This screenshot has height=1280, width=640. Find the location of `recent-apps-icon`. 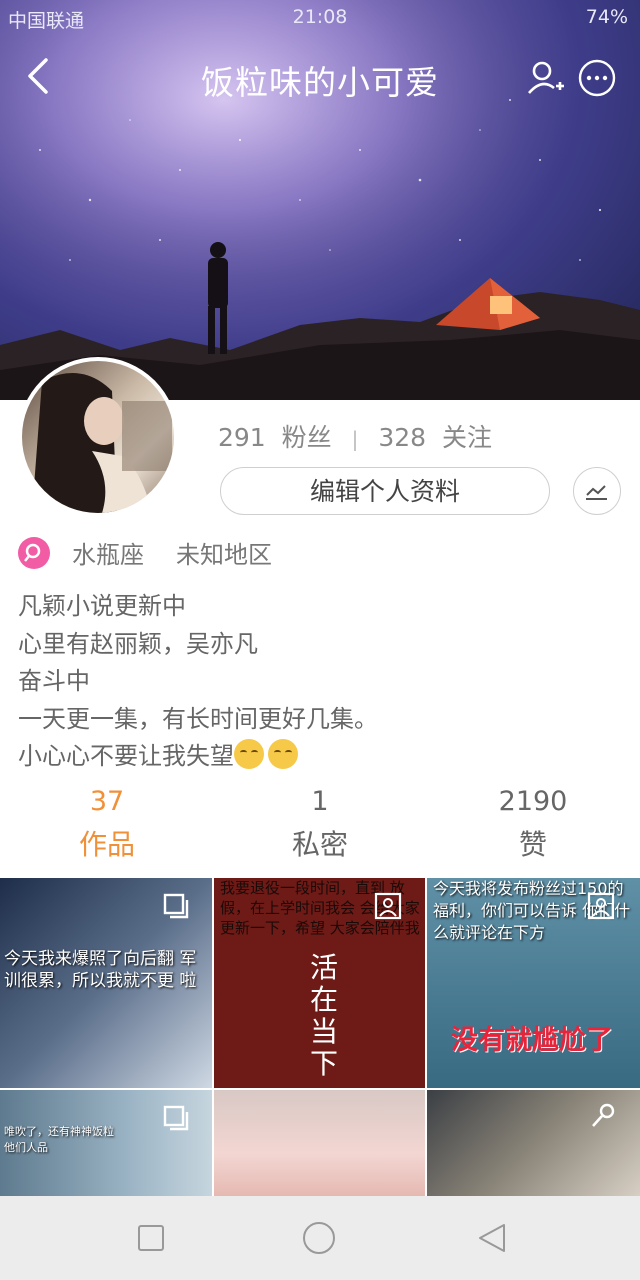

recent-apps-icon is located at coordinates (151, 1238).